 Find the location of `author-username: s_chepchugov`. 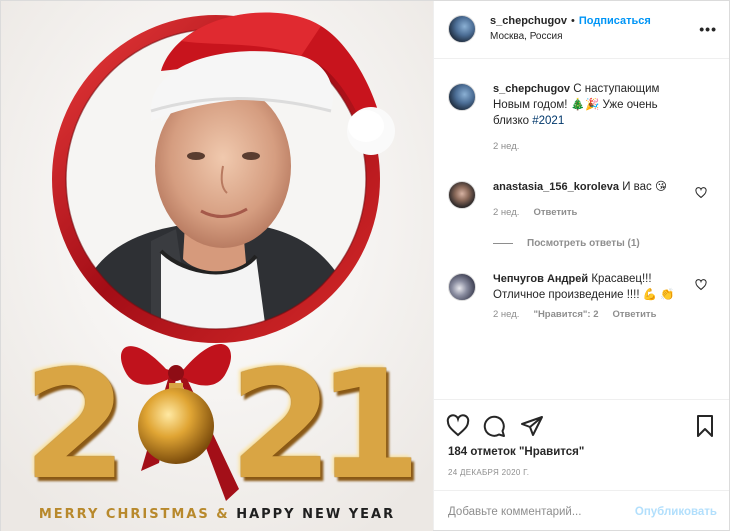

author-username: s_chepchugov is located at coordinates (528, 21).